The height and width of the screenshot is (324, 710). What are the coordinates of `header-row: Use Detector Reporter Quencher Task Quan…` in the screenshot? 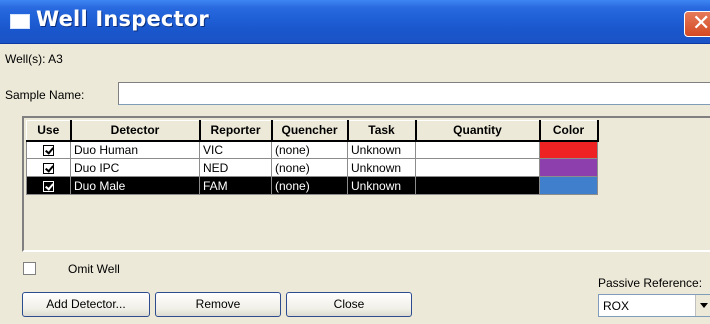 It's located at (312, 131).